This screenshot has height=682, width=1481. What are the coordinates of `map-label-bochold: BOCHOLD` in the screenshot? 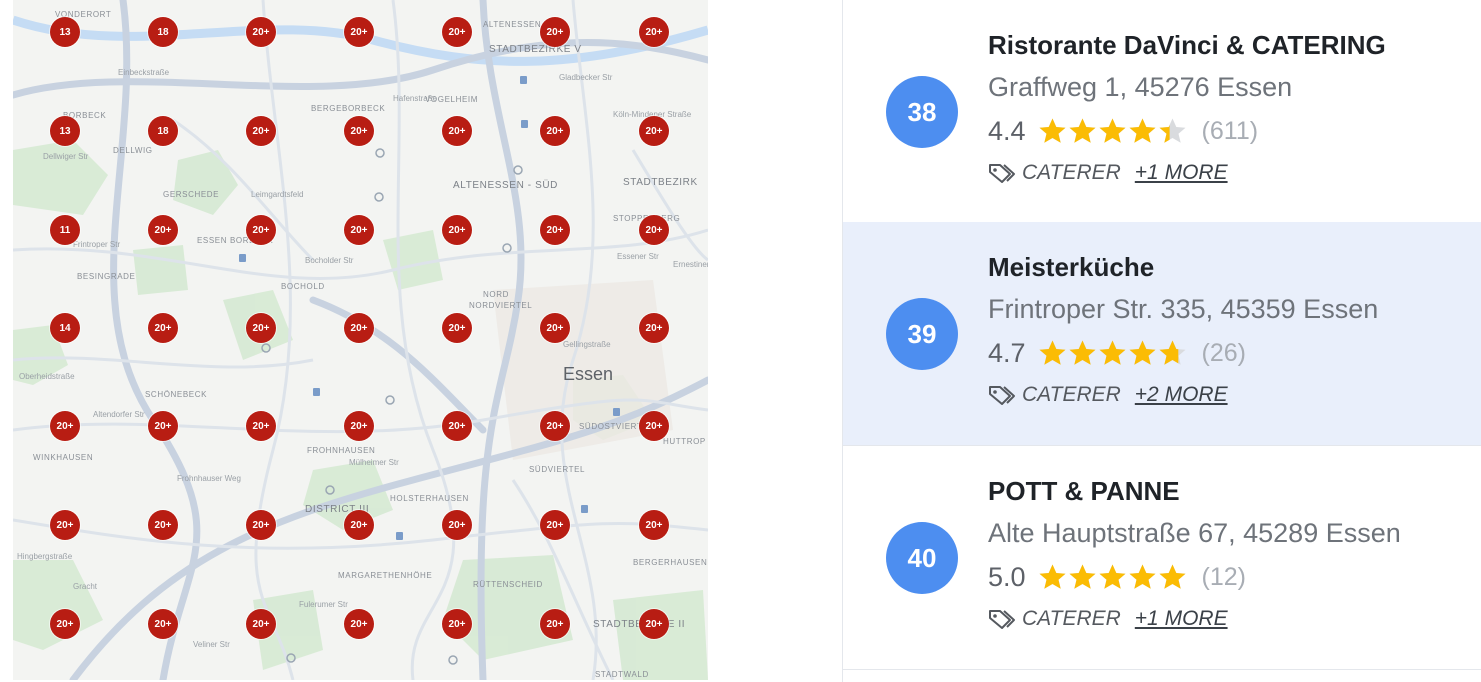 It's located at (303, 286).